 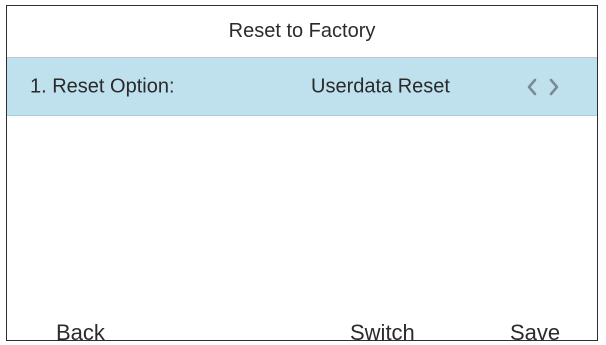 I want to click on save-softkey: Save, so click(x=535, y=330).